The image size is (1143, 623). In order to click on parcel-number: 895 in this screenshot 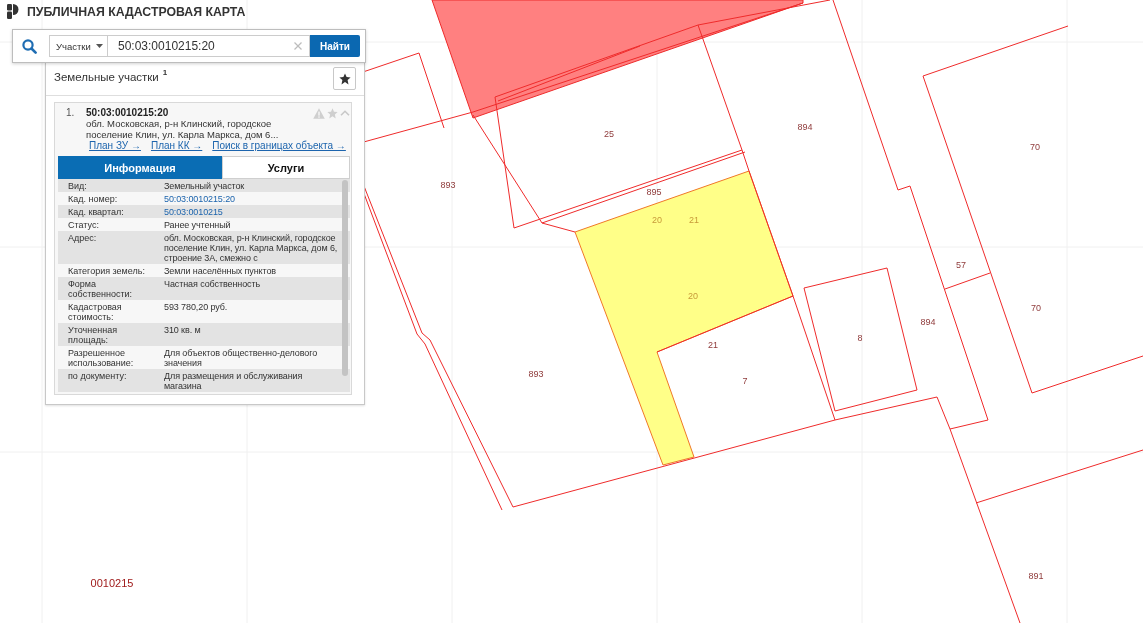, I will do `click(654, 192)`.